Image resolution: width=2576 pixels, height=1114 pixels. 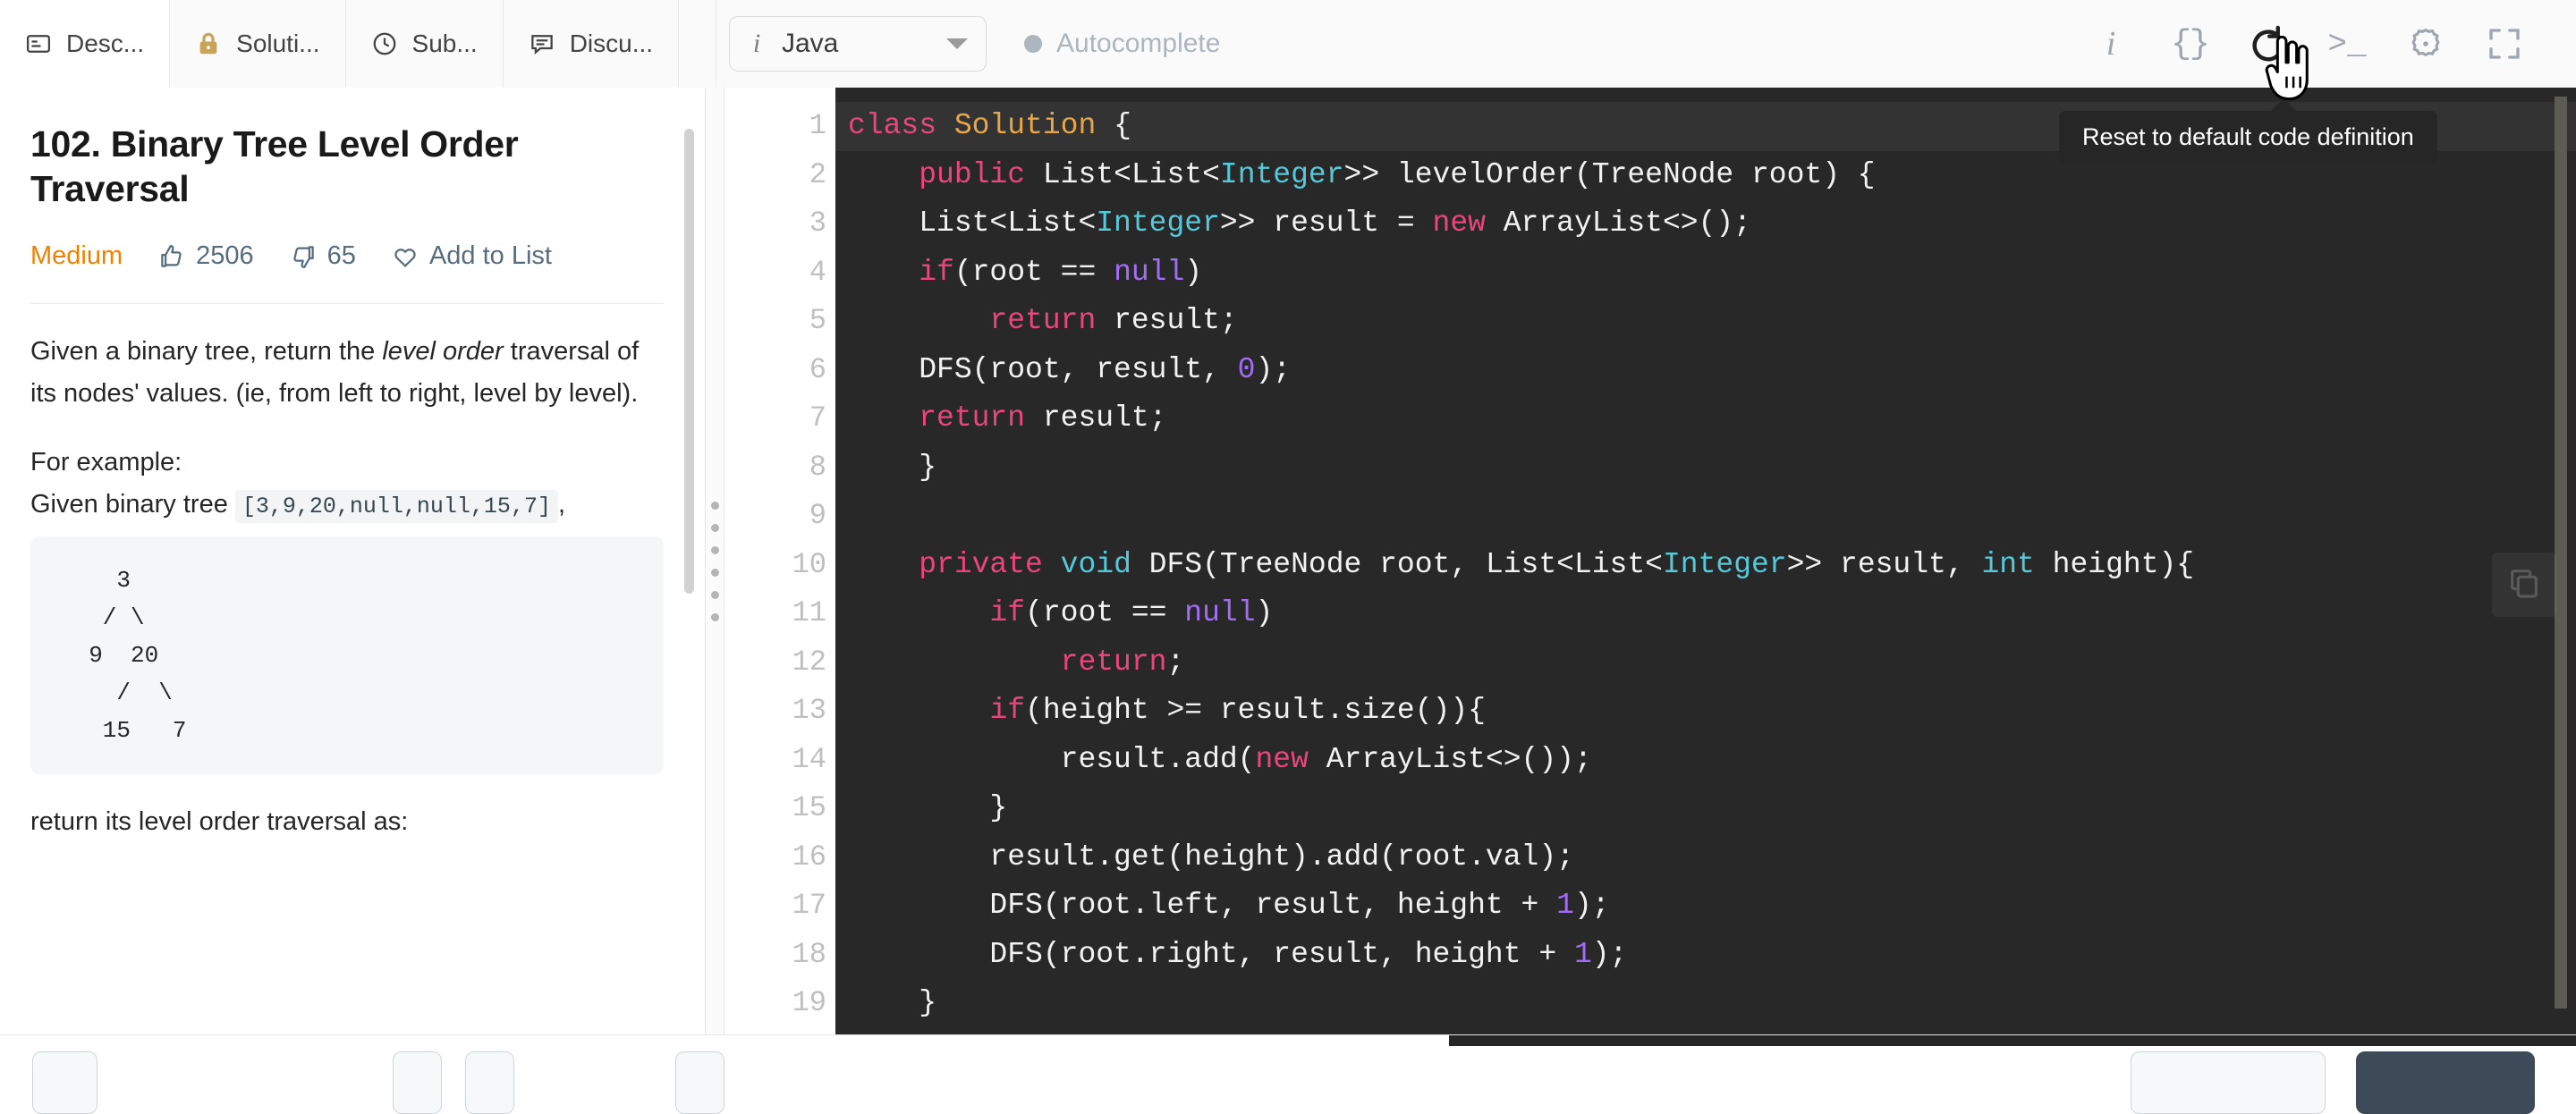 What do you see at coordinates (1202, 905) in the screenshot?
I see `code-token: DFS(root.left, result, height +` at bounding box center [1202, 905].